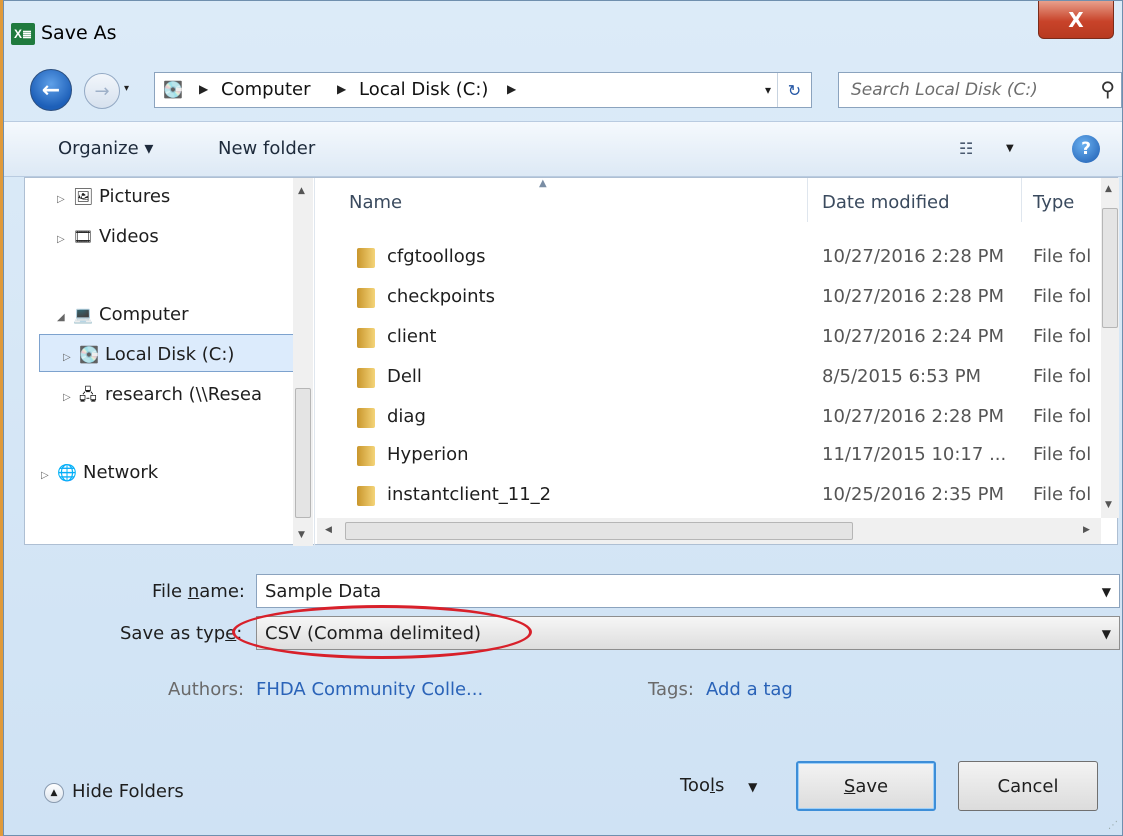  I want to click on refresh-button: ↻, so click(794, 90).